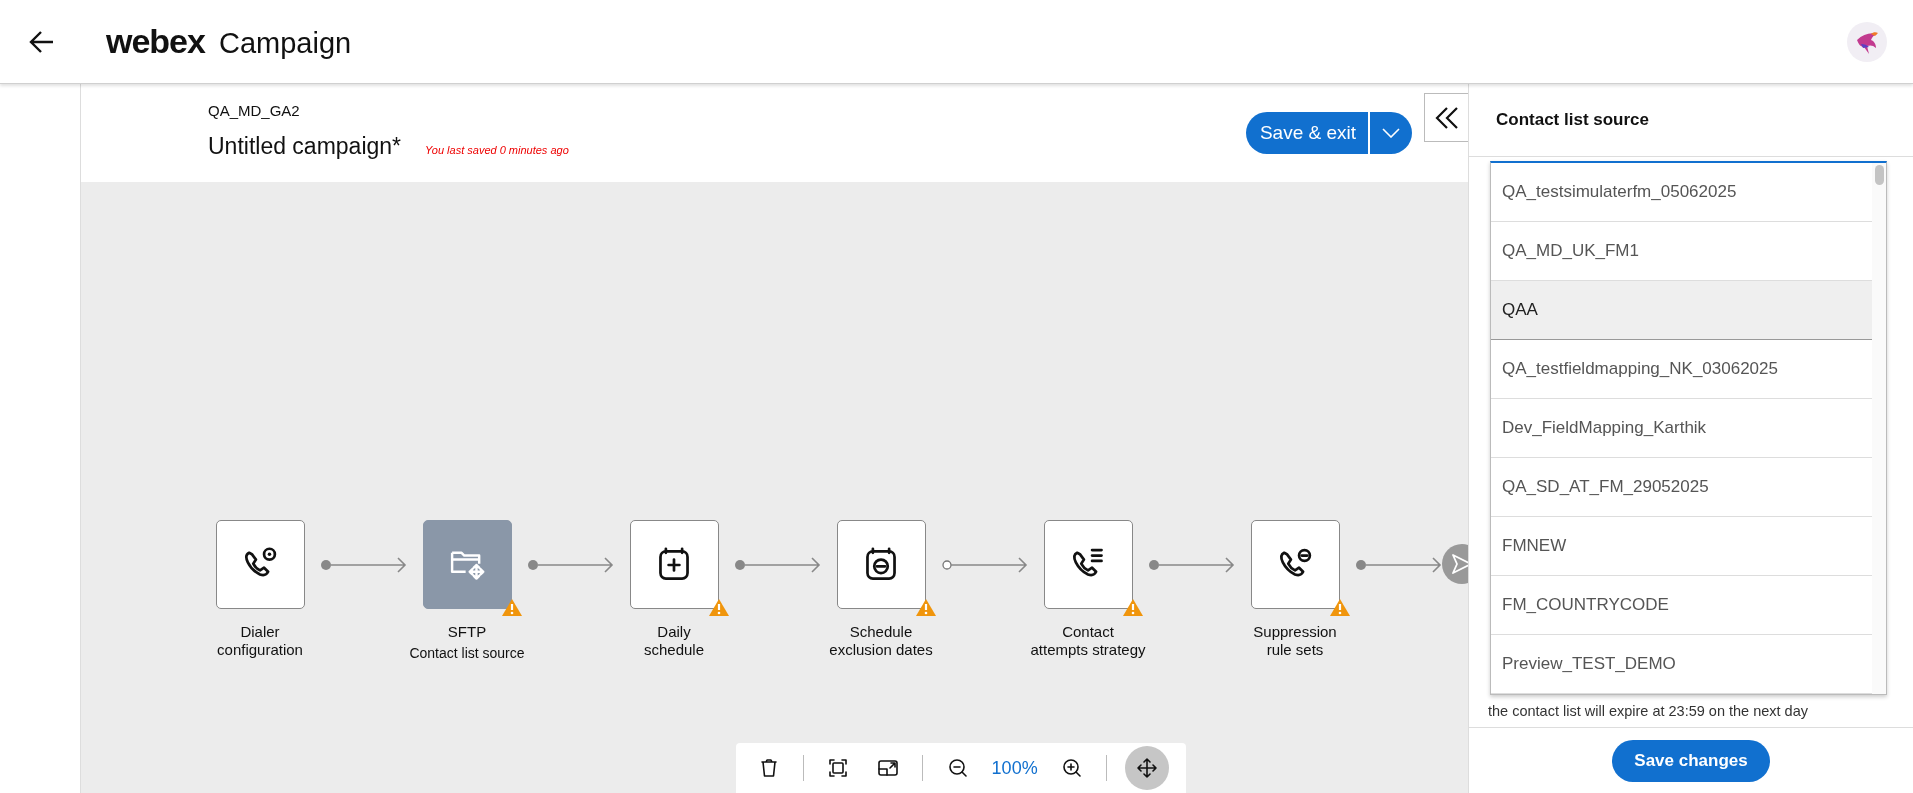  I want to click on app-title: Campaign, so click(285, 43).